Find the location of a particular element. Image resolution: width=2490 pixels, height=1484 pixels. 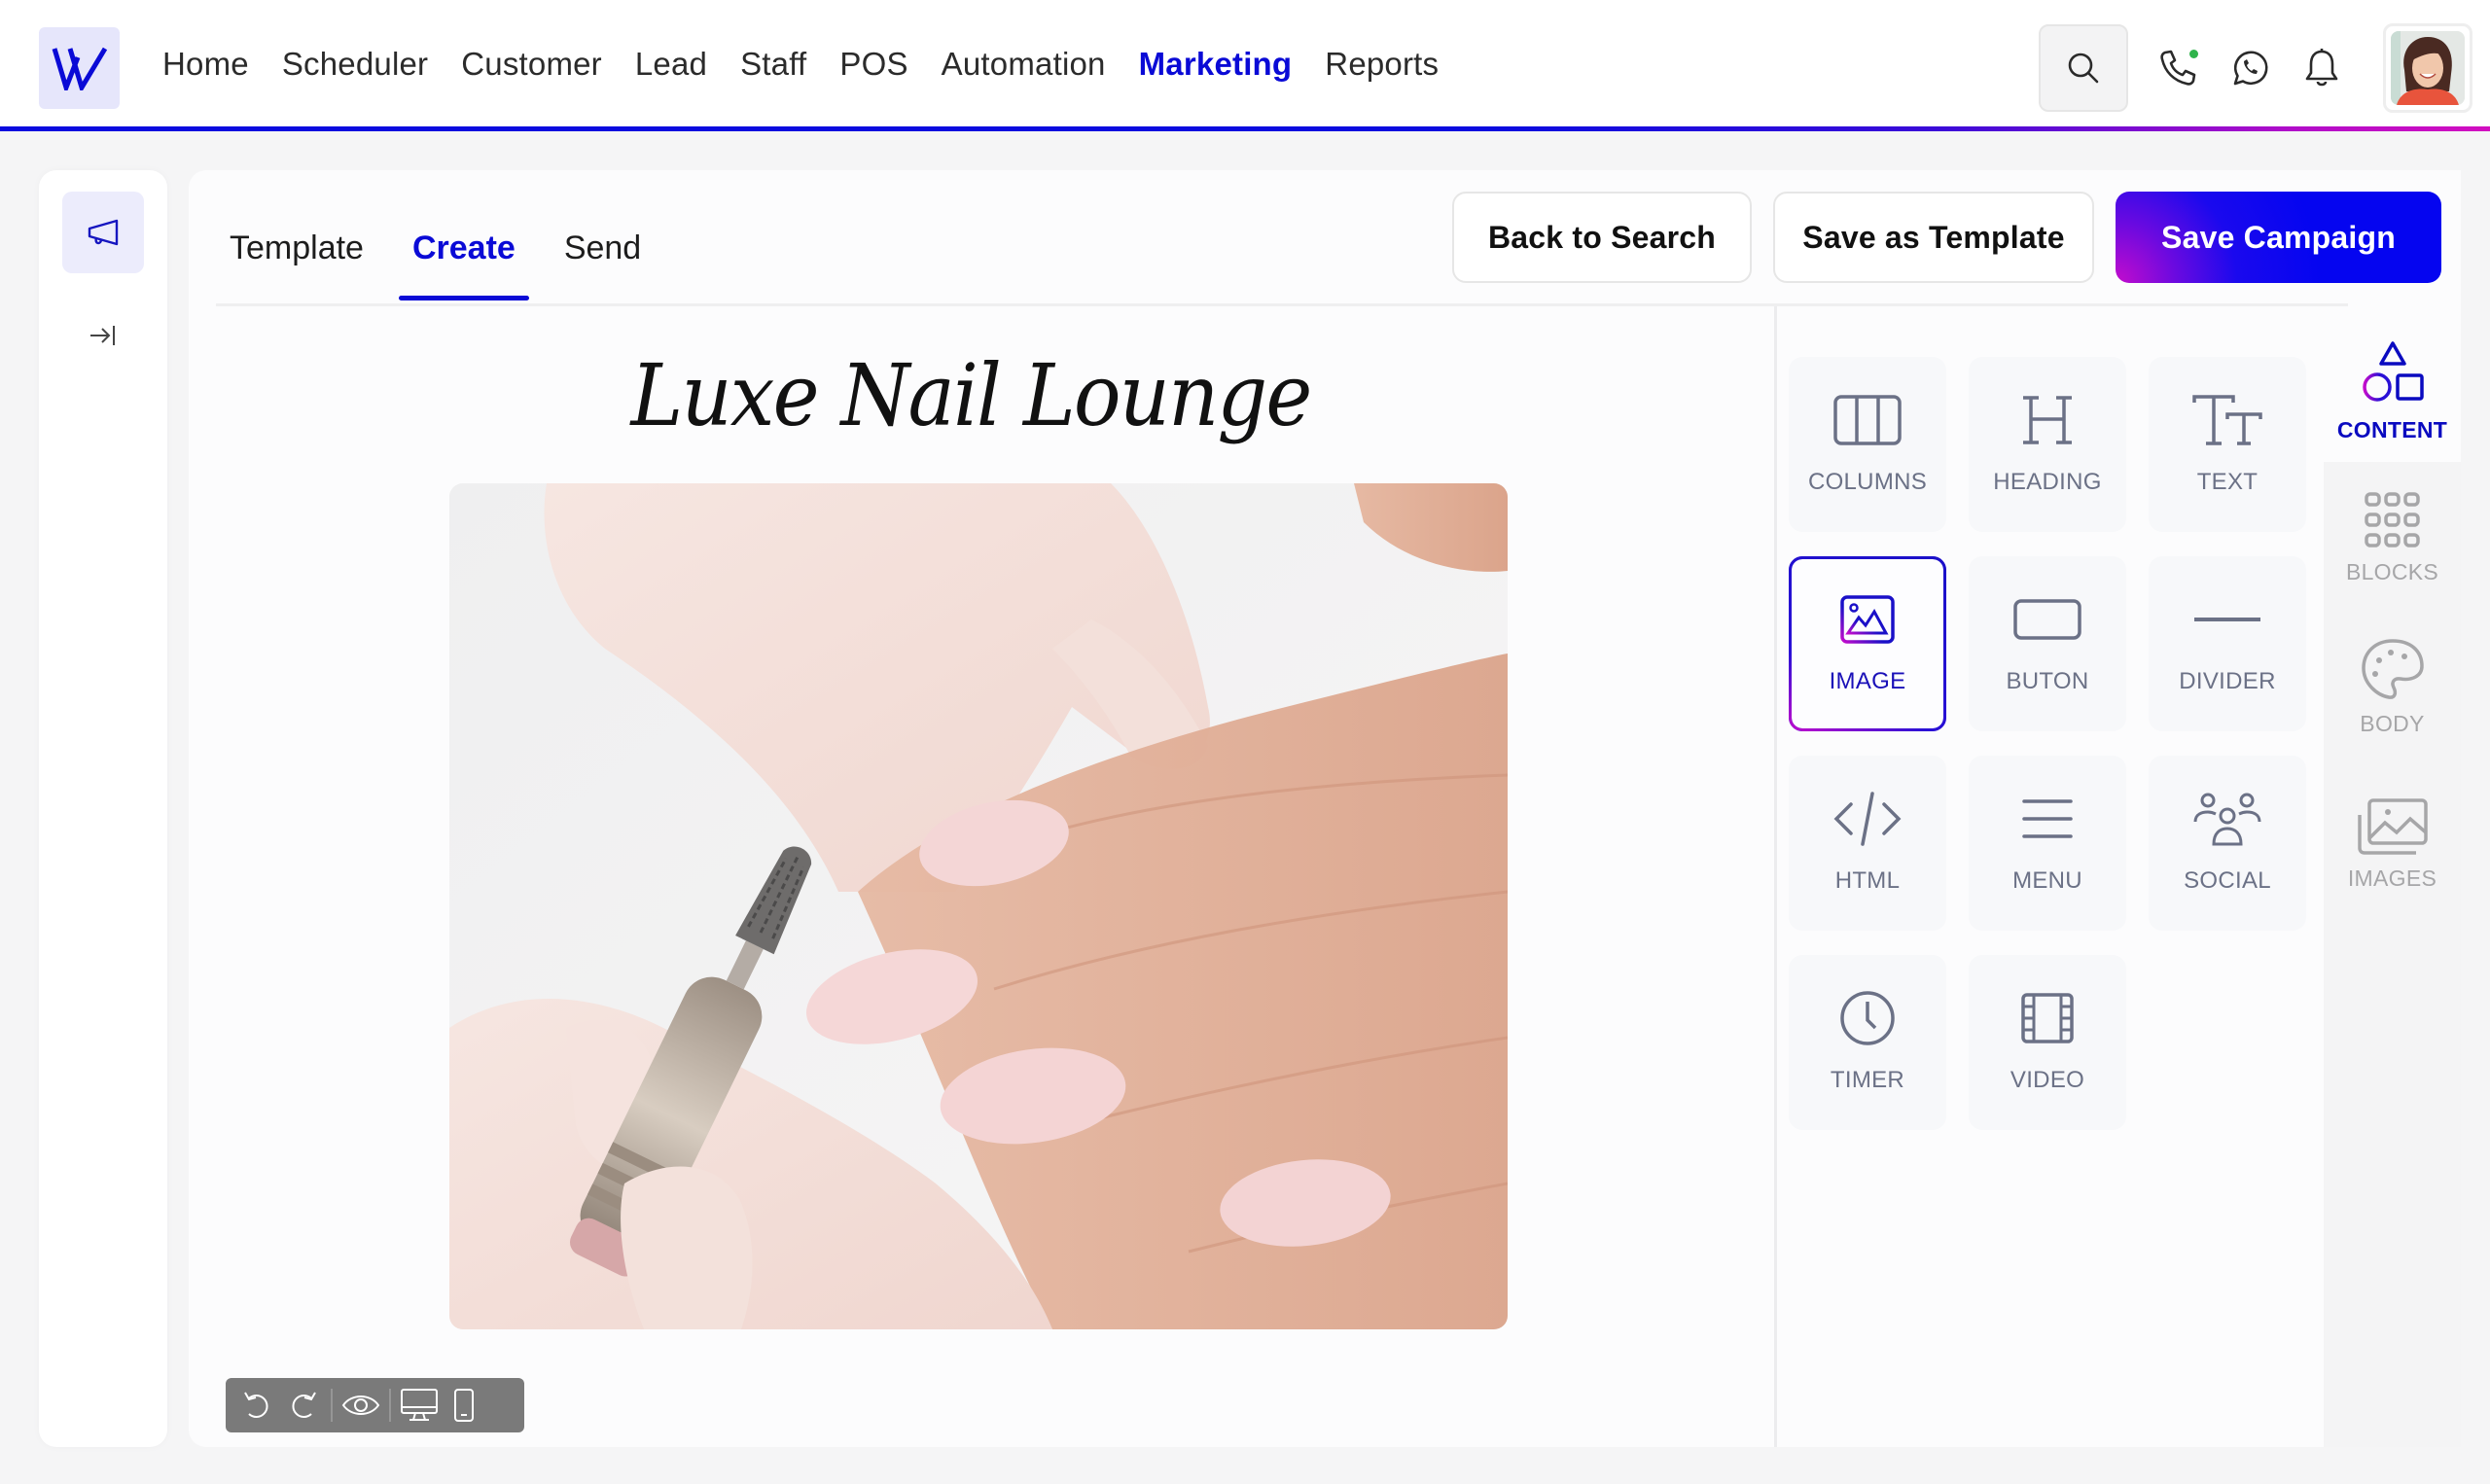

rail-tab-label: BLOCKS is located at coordinates (2392, 572).